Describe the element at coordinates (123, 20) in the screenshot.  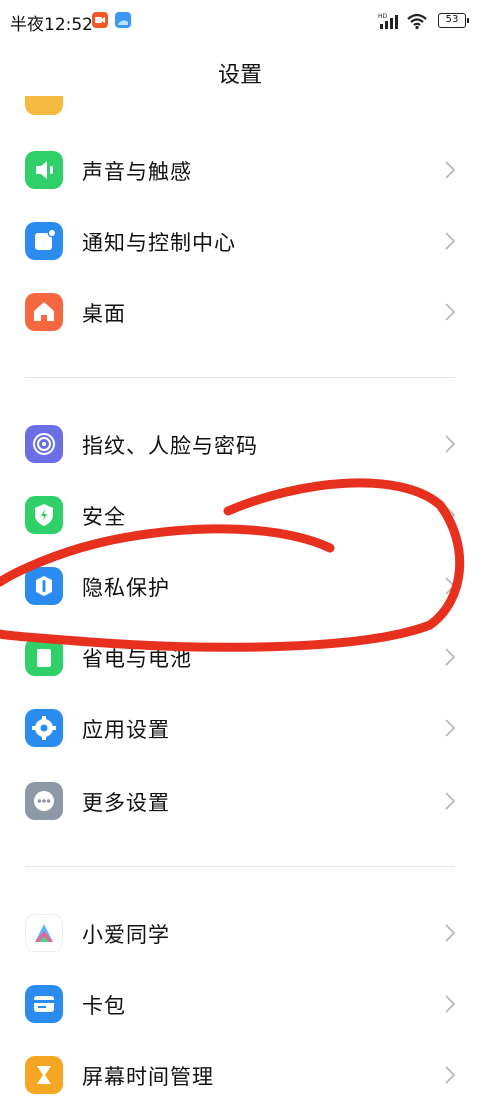
I see `gallery-notification-icon` at that location.